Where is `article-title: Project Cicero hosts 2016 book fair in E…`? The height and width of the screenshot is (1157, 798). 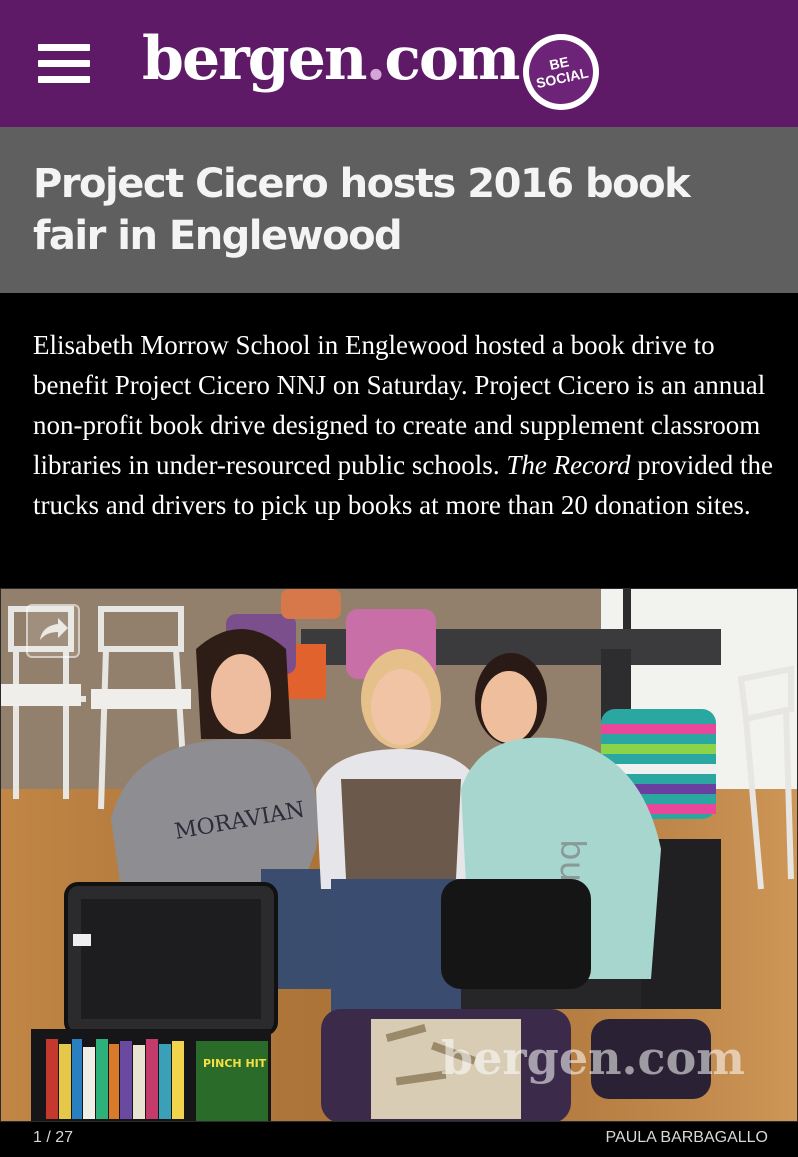 article-title: Project Cicero hosts 2016 book fair in E… is located at coordinates (362, 210).